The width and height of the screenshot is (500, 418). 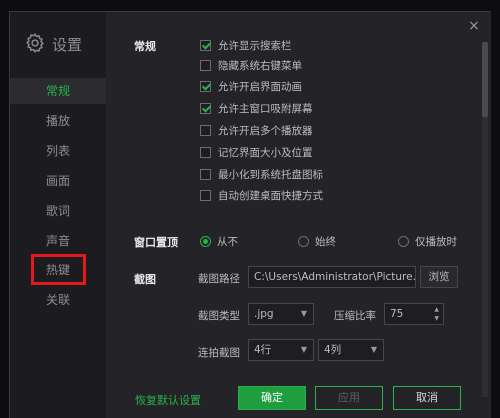 I want to click on screenshot-type-select: .jpg ▼, so click(x=281, y=314).